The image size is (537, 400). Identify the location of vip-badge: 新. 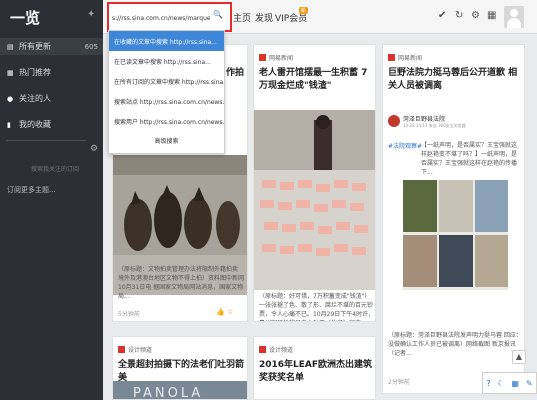
(304, 10).